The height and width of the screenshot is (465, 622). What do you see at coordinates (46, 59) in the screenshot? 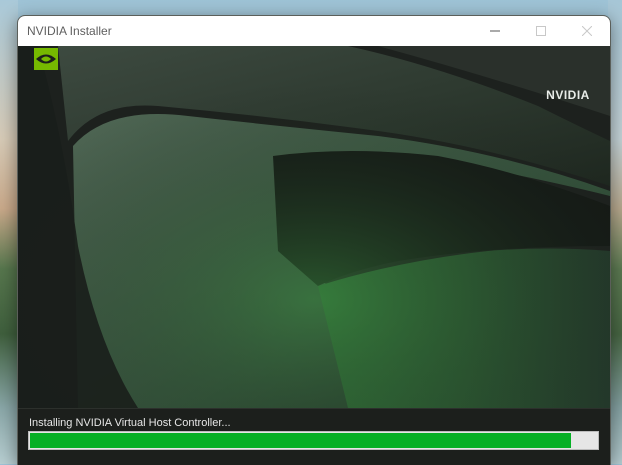
I see `nvidia-eye-icon` at bounding box center [46, 59].